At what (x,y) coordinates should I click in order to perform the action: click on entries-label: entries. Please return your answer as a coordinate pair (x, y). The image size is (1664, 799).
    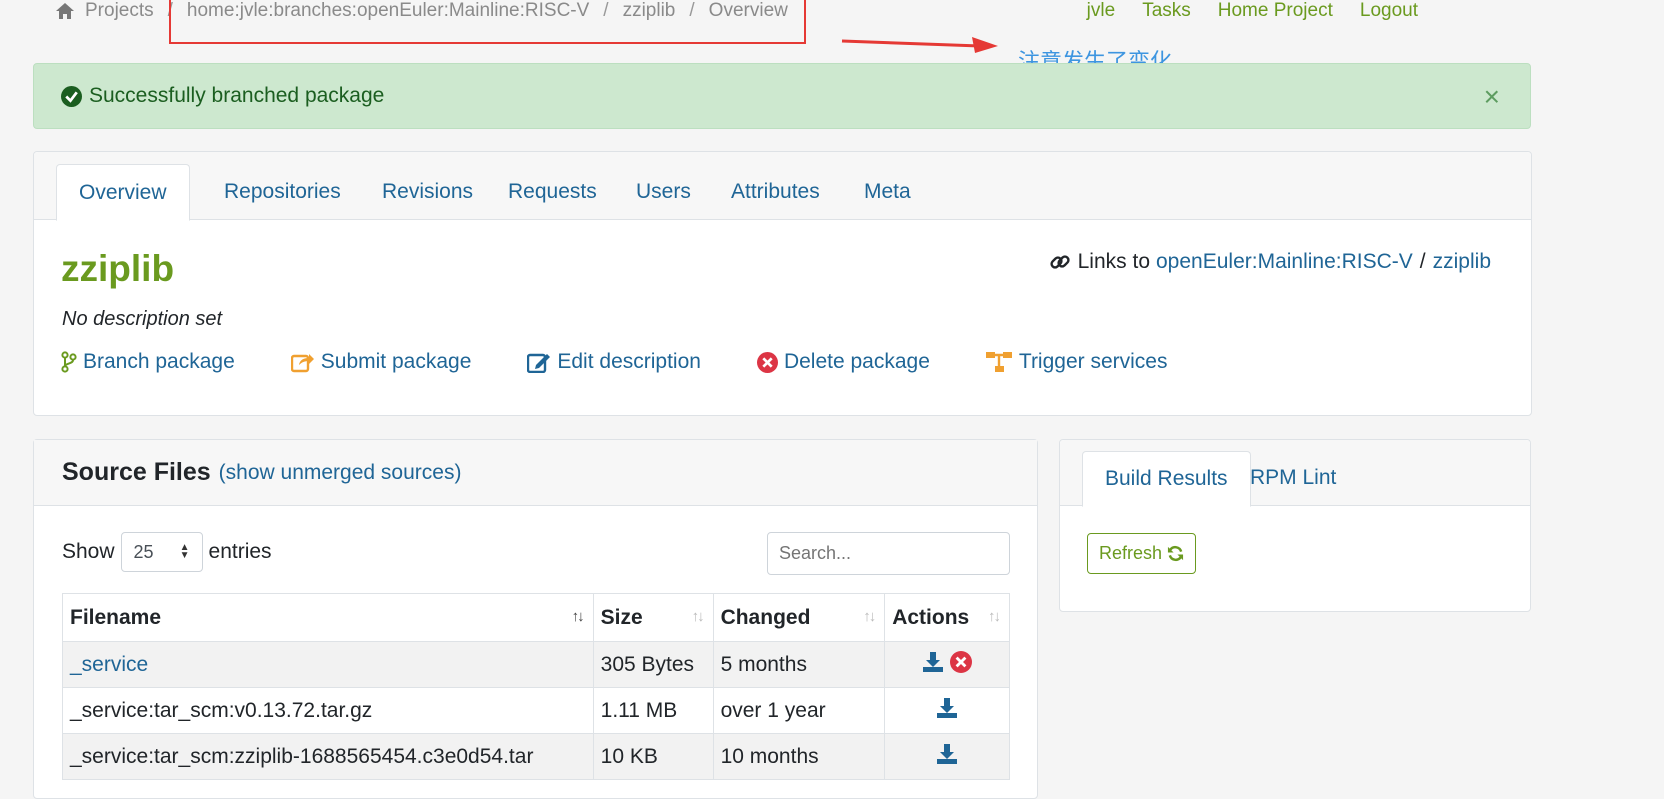
    Looking at the image, I should click on (240, 551).